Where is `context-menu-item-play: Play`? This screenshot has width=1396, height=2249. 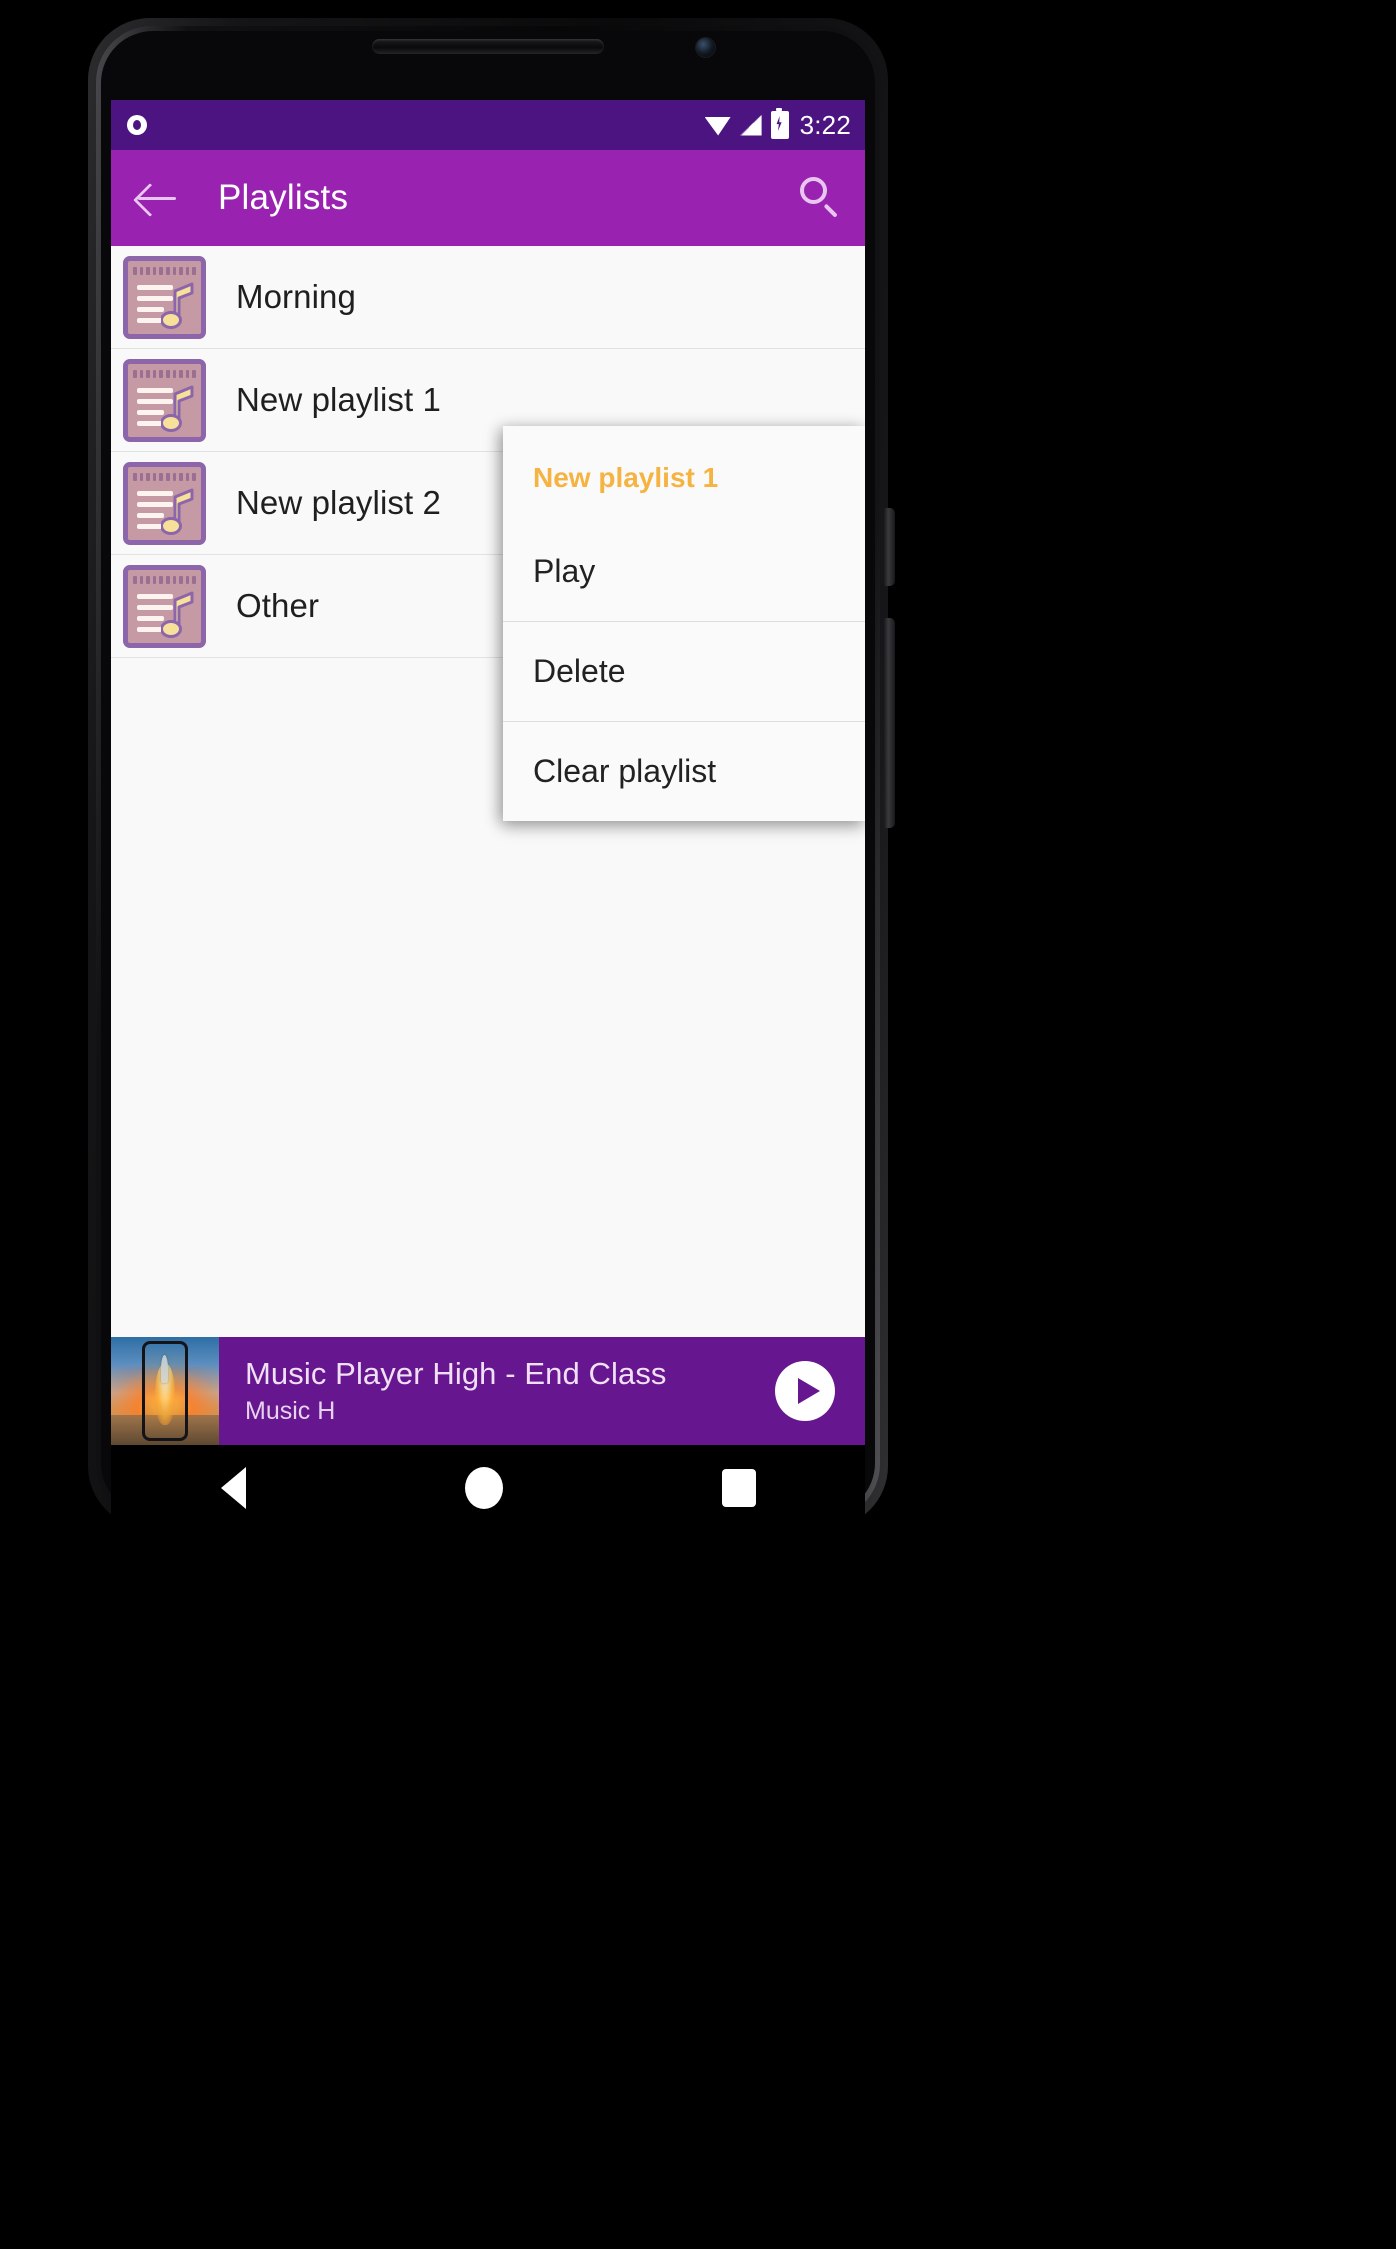
context-menu-item-play: Play is located at coordinates (684, 571).